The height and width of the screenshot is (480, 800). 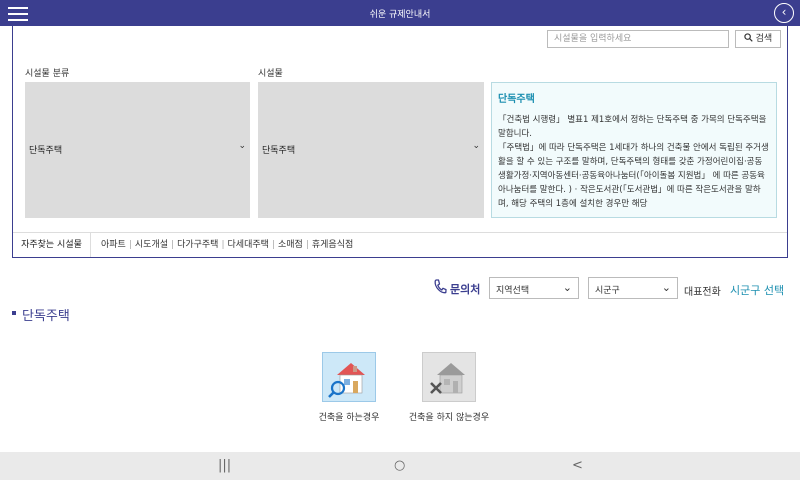 I want to click on facility-label: 시설물, so click(x=270, y=74).